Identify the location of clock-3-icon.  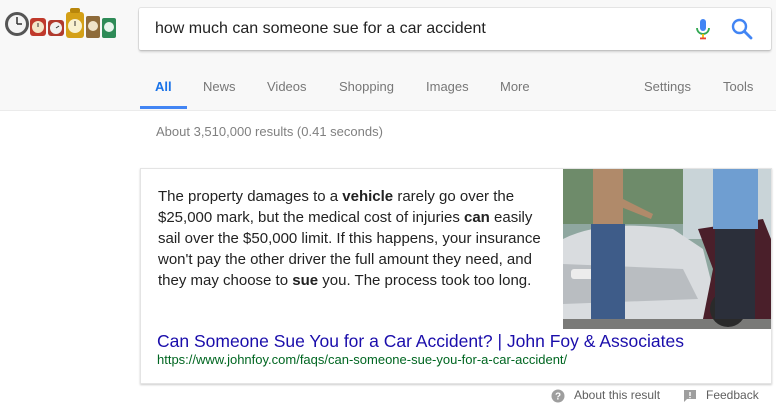
(56, 28).